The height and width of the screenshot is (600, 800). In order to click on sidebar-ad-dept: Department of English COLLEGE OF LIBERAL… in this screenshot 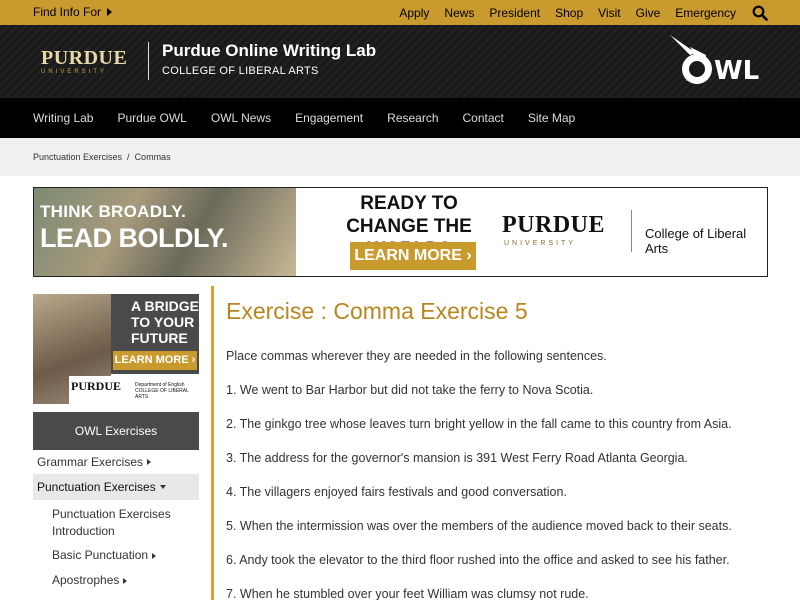, I will do `click(162, 391)`.